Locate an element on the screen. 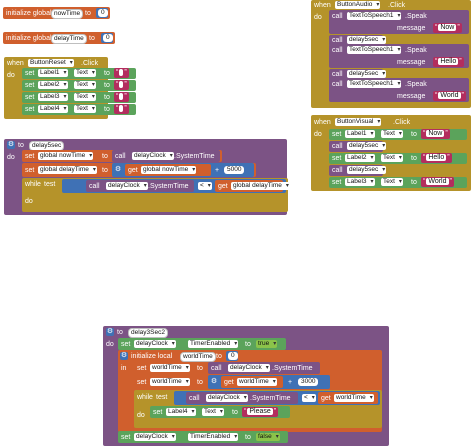 The width and height of the screenshot is (474, 448). call-tts-speak: call TextToSpeech1.Speak message “Now” is located at coordinates (399, 22).